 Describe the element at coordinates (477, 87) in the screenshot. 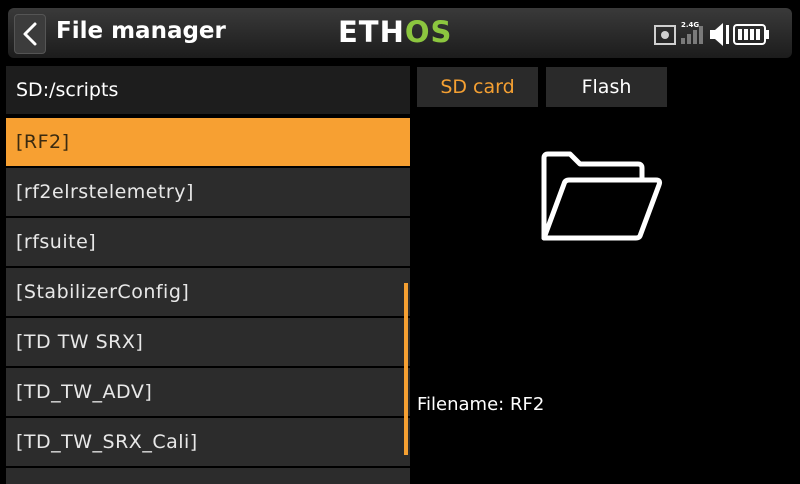

I see `tab-sd-card: SD card` at that location.